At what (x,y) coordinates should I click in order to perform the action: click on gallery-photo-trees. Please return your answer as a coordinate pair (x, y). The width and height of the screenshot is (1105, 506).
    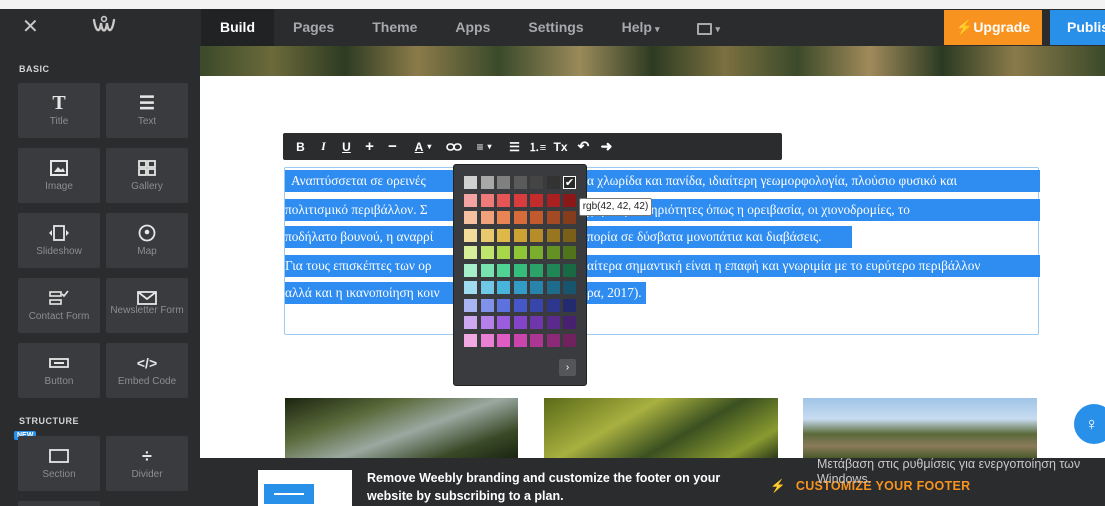
    Looking at the image, I should click on (661, 428).